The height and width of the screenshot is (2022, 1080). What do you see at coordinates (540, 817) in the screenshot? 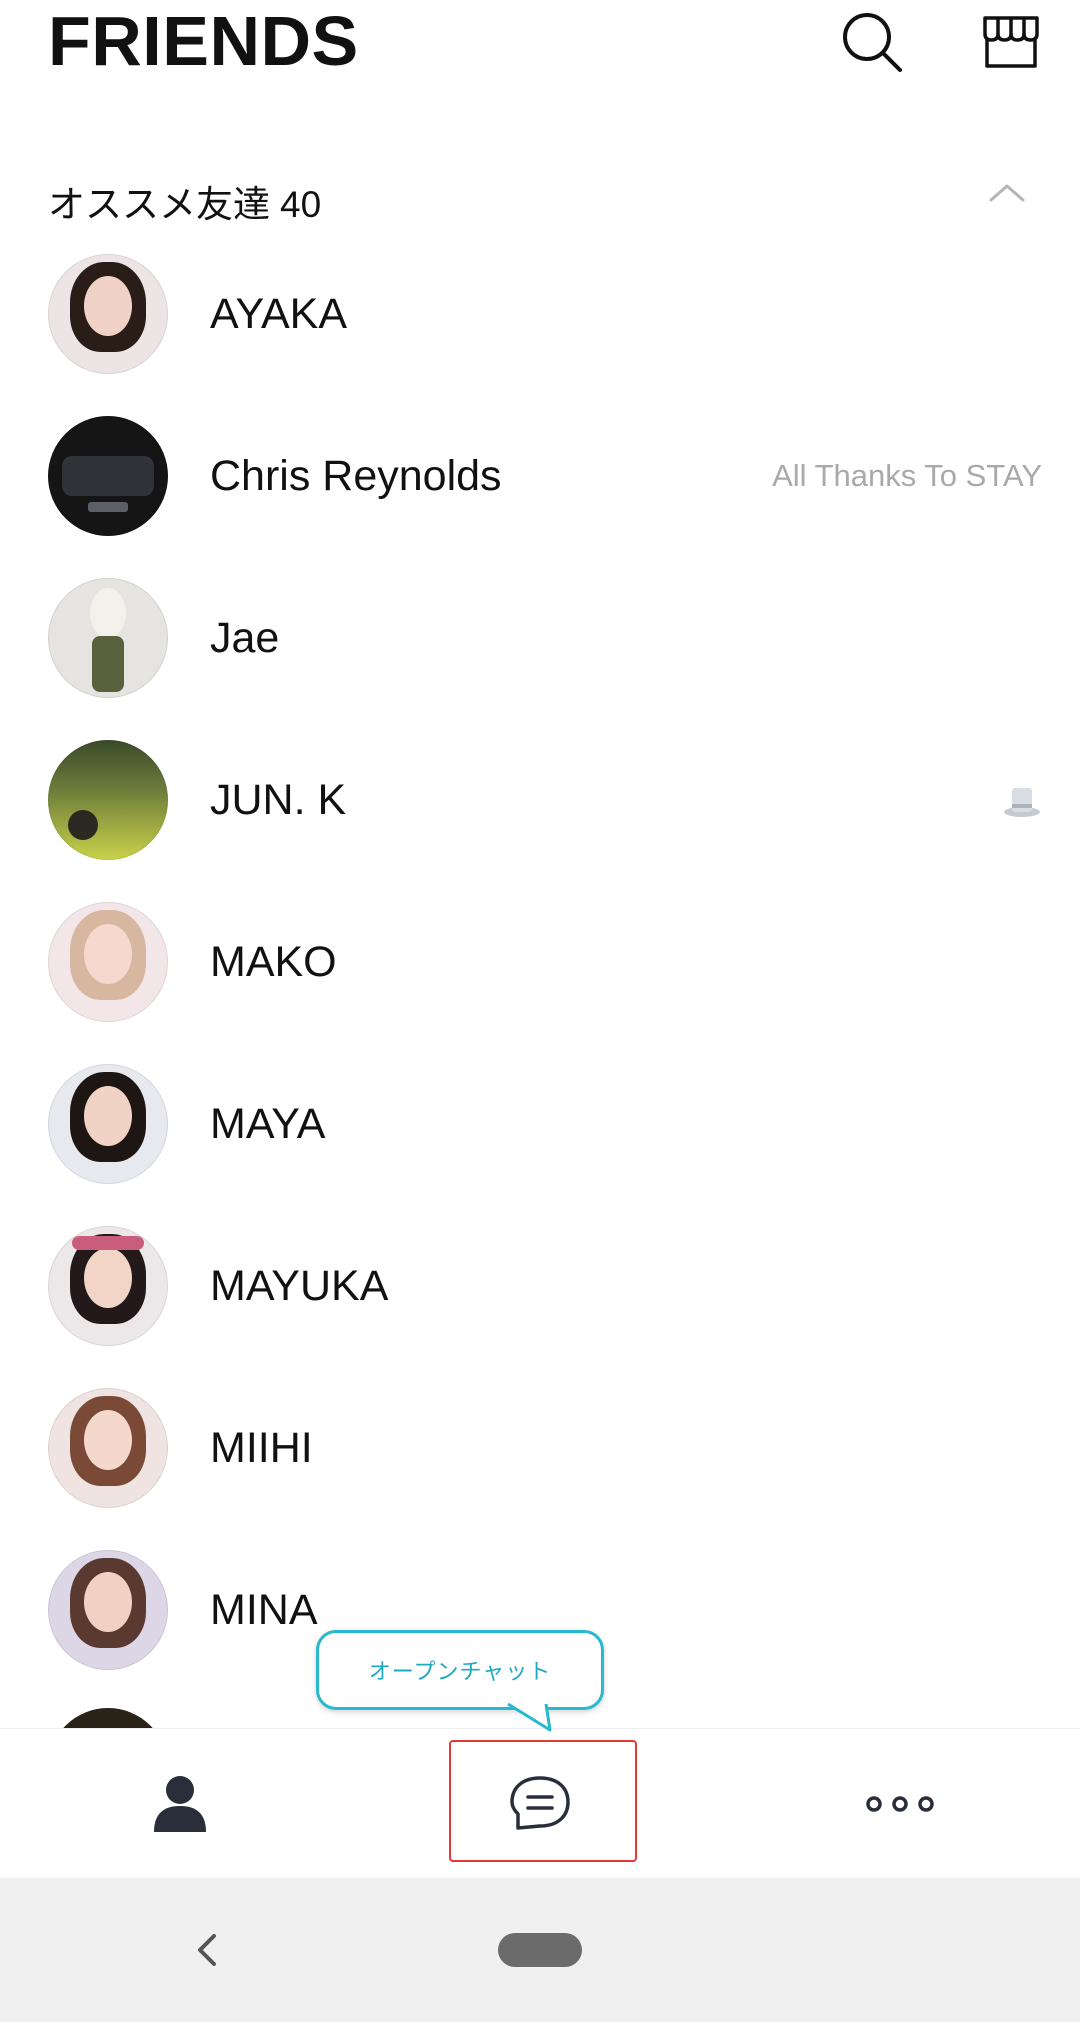
I see `friend-row-jun-k: JUN. K` at bounding box center [540, 817].